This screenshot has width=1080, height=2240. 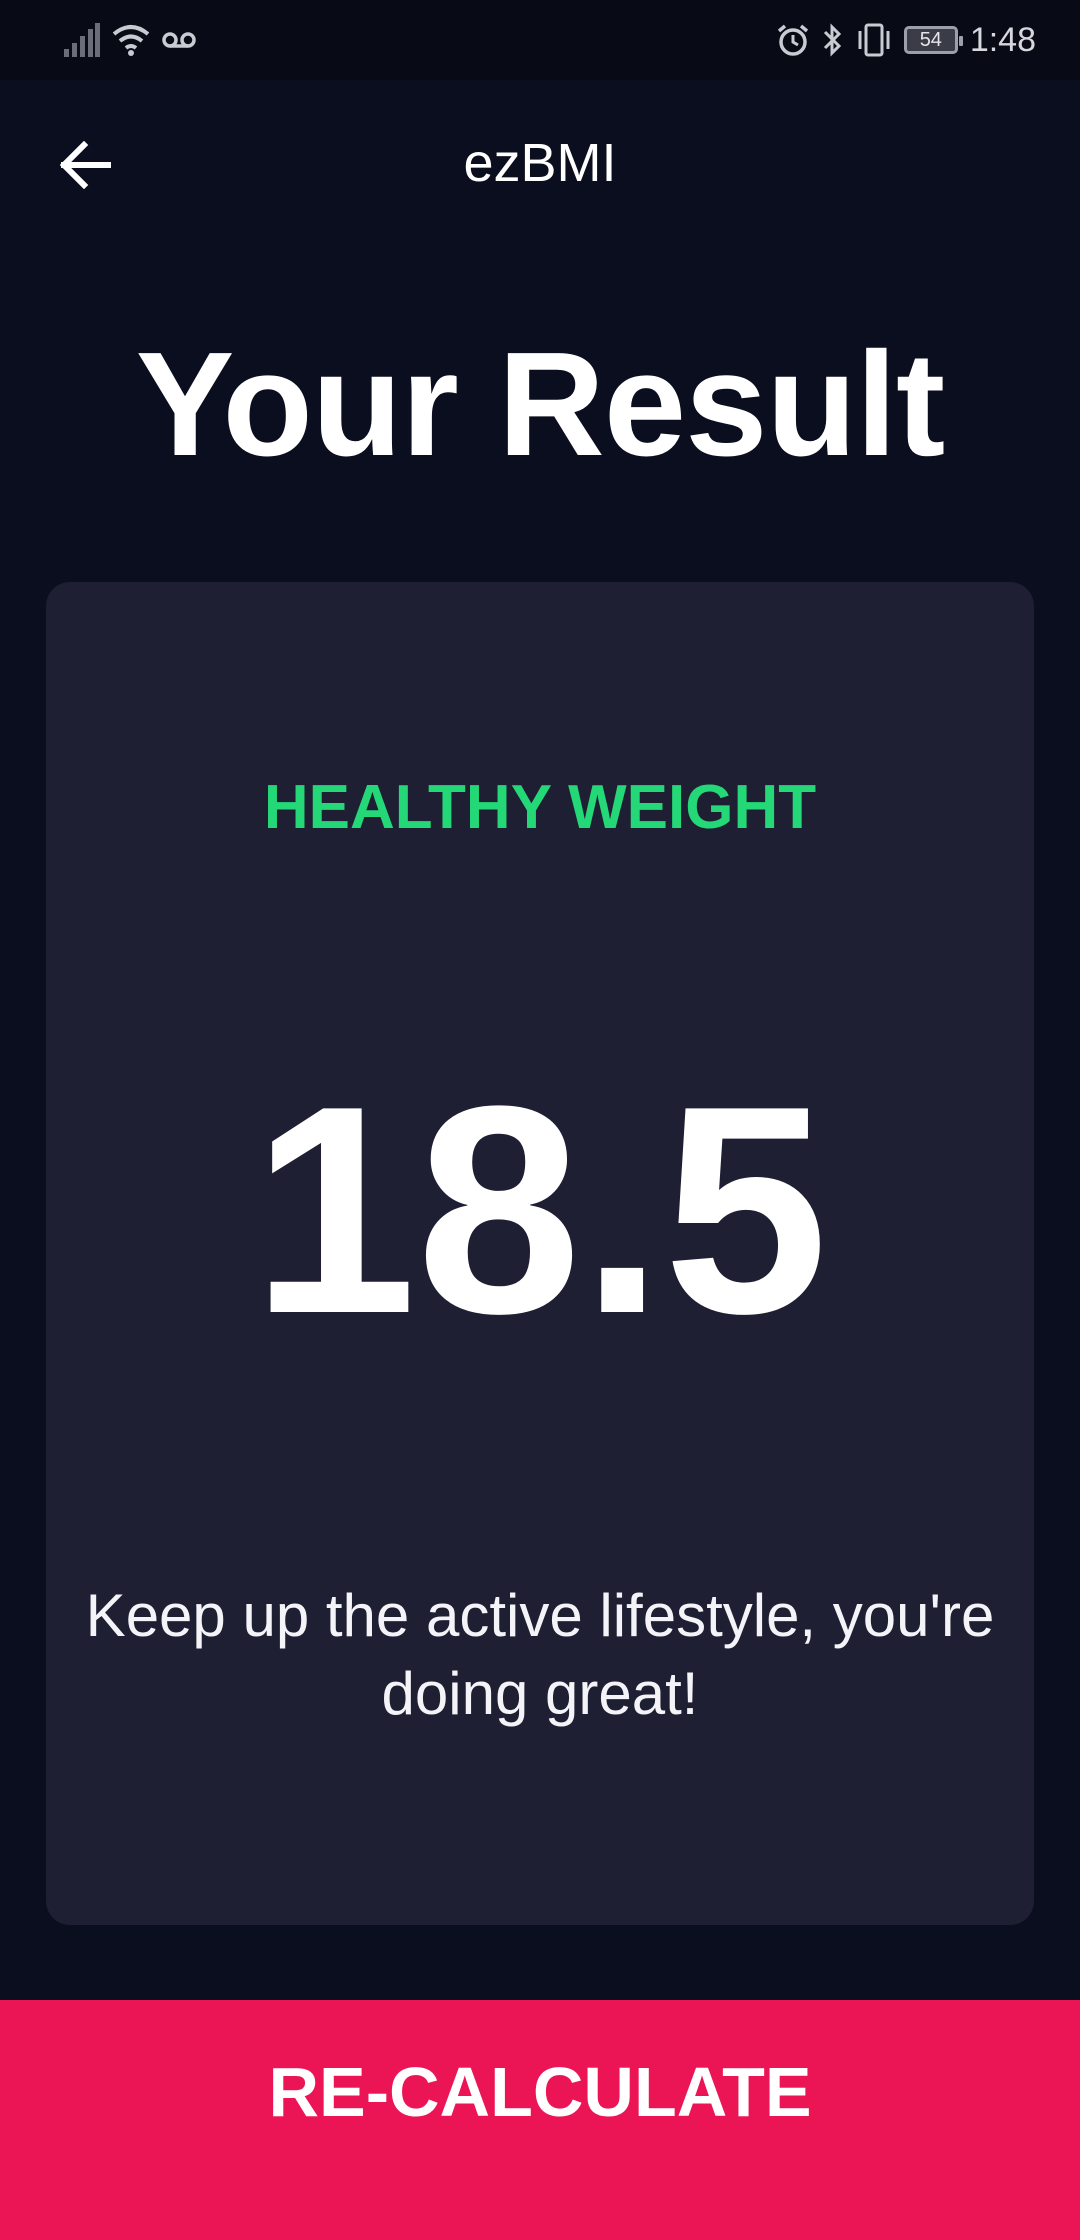 What do you see at coordinates (540, 1209) in the screenshot?
I see `bmi-value: 18.5` at bounding box center [540, 1209].